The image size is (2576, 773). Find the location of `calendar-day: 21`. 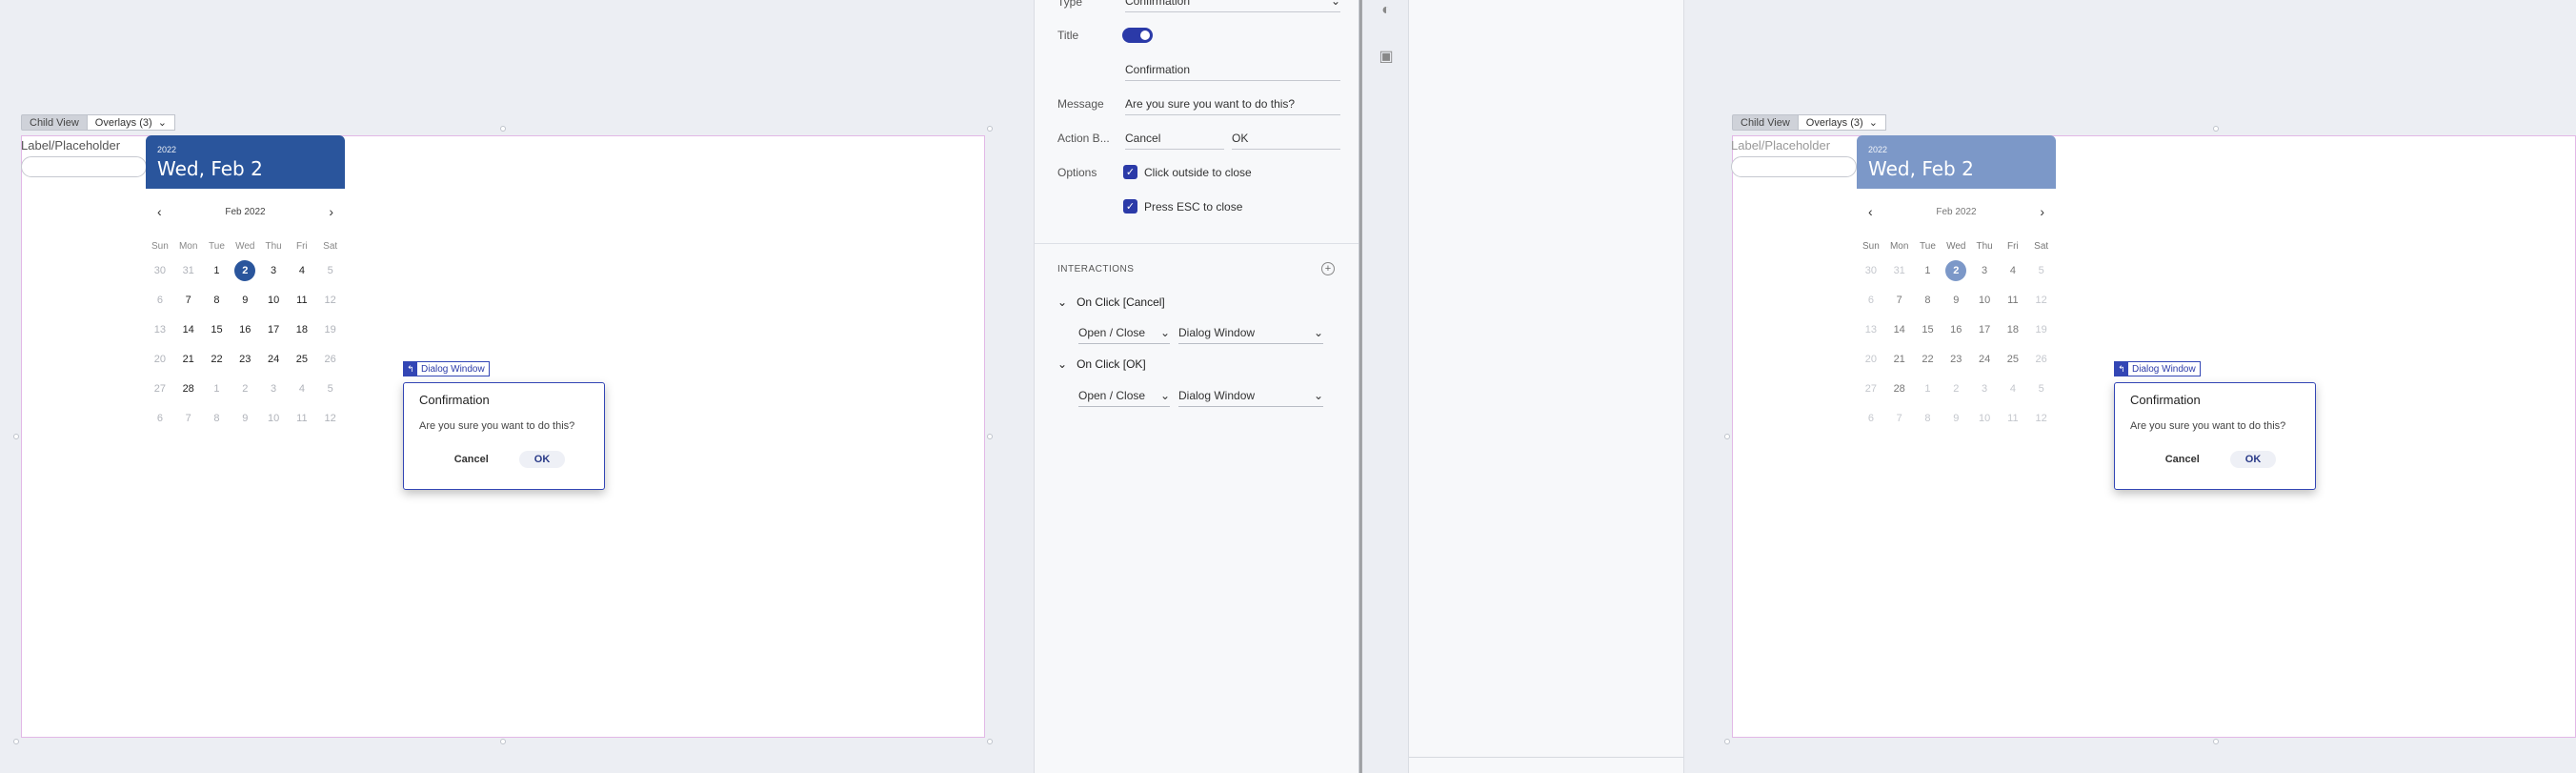

calendar-day: 21 is located at coordinates (1900, 359).